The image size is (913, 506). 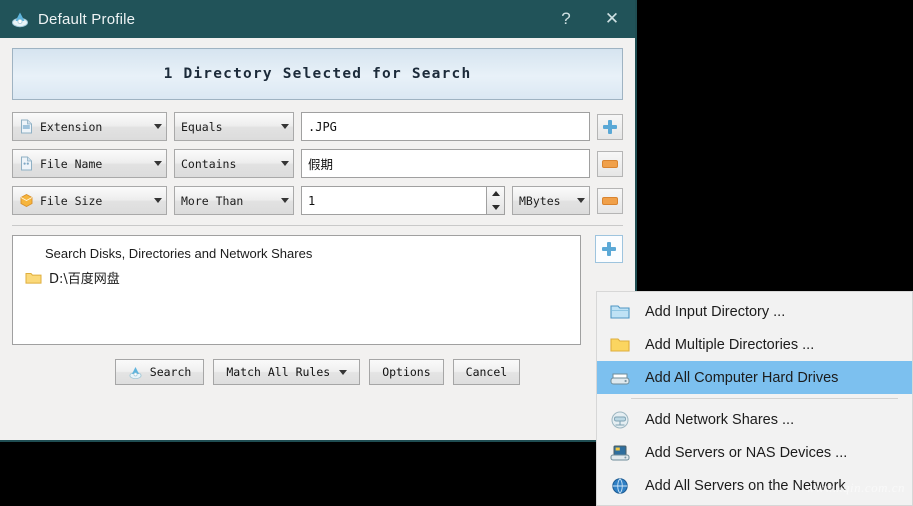 I want to click on options-button-label: Options, so click(x=406, y=372).